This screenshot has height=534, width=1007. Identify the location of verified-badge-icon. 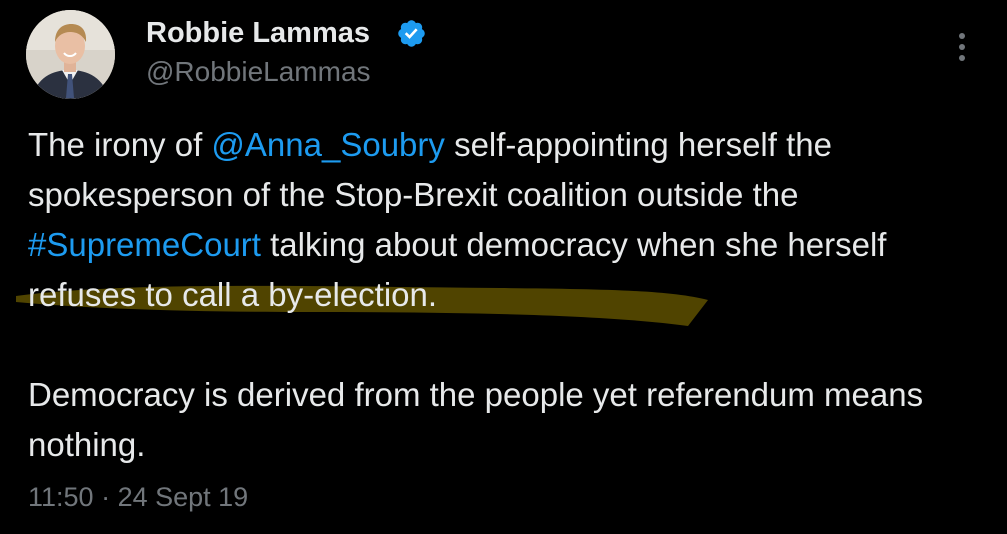
(411, 33).